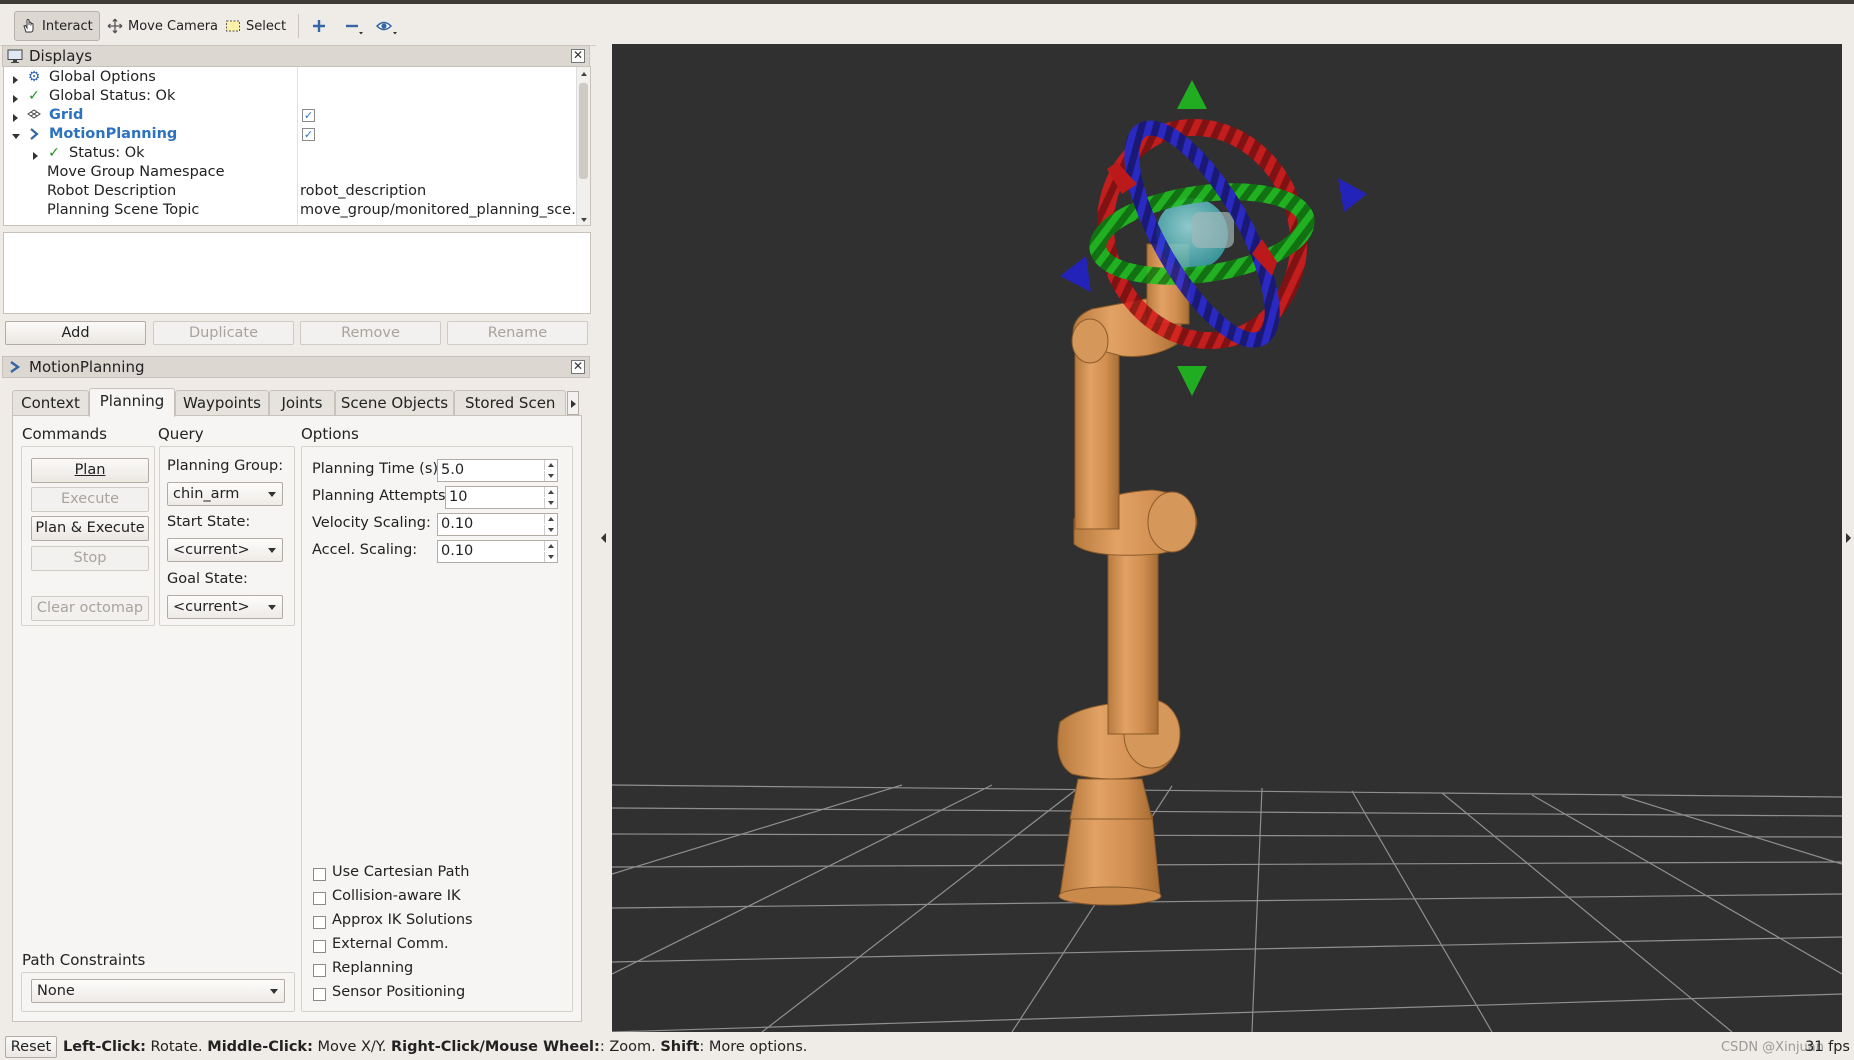 This screenshot has height=1060, width=1854. What do you see at coordinates (399, 992) in the screenshot?
I see `sensor-positioning-label: Sensor Positioning` at bounding box center [399, 992].